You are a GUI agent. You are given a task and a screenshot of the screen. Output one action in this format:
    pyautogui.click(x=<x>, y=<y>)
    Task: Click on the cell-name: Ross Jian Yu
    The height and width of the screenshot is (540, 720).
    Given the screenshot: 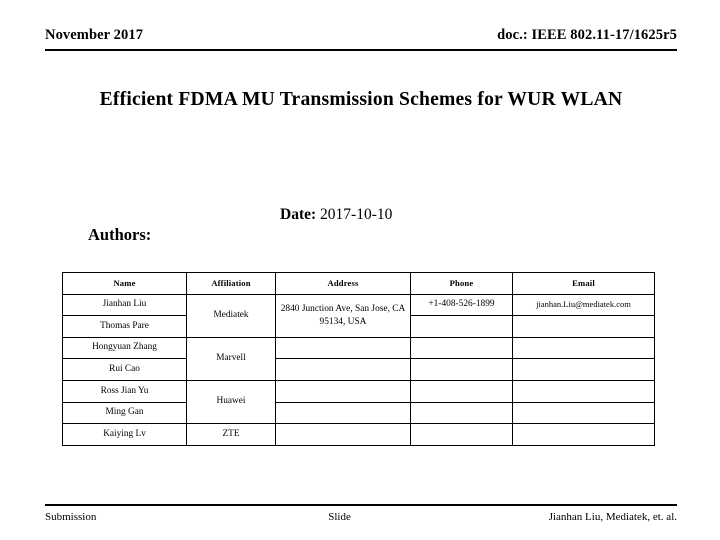 What is the action you would take?
    pyautogui.click(x=124, y=391)
    